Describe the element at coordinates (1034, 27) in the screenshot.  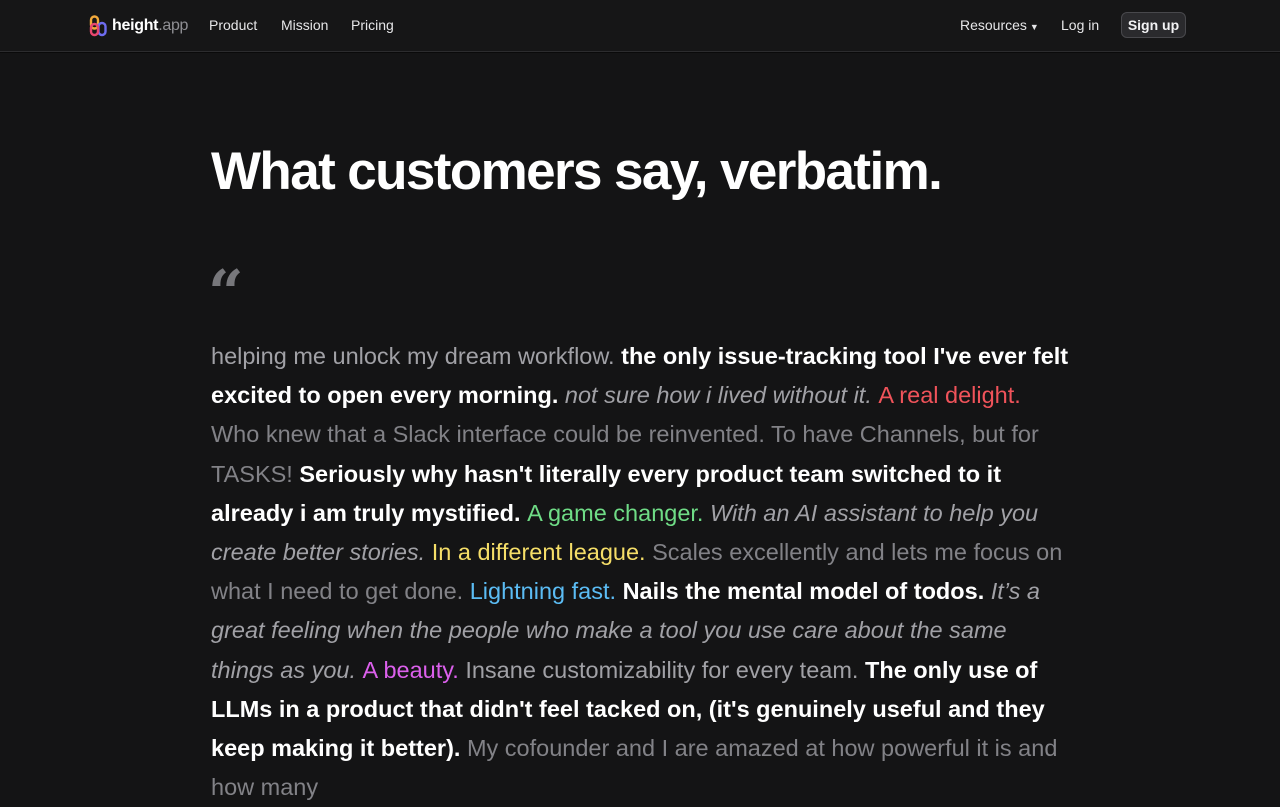
I see `caret-down-icon: ▼` at that location.